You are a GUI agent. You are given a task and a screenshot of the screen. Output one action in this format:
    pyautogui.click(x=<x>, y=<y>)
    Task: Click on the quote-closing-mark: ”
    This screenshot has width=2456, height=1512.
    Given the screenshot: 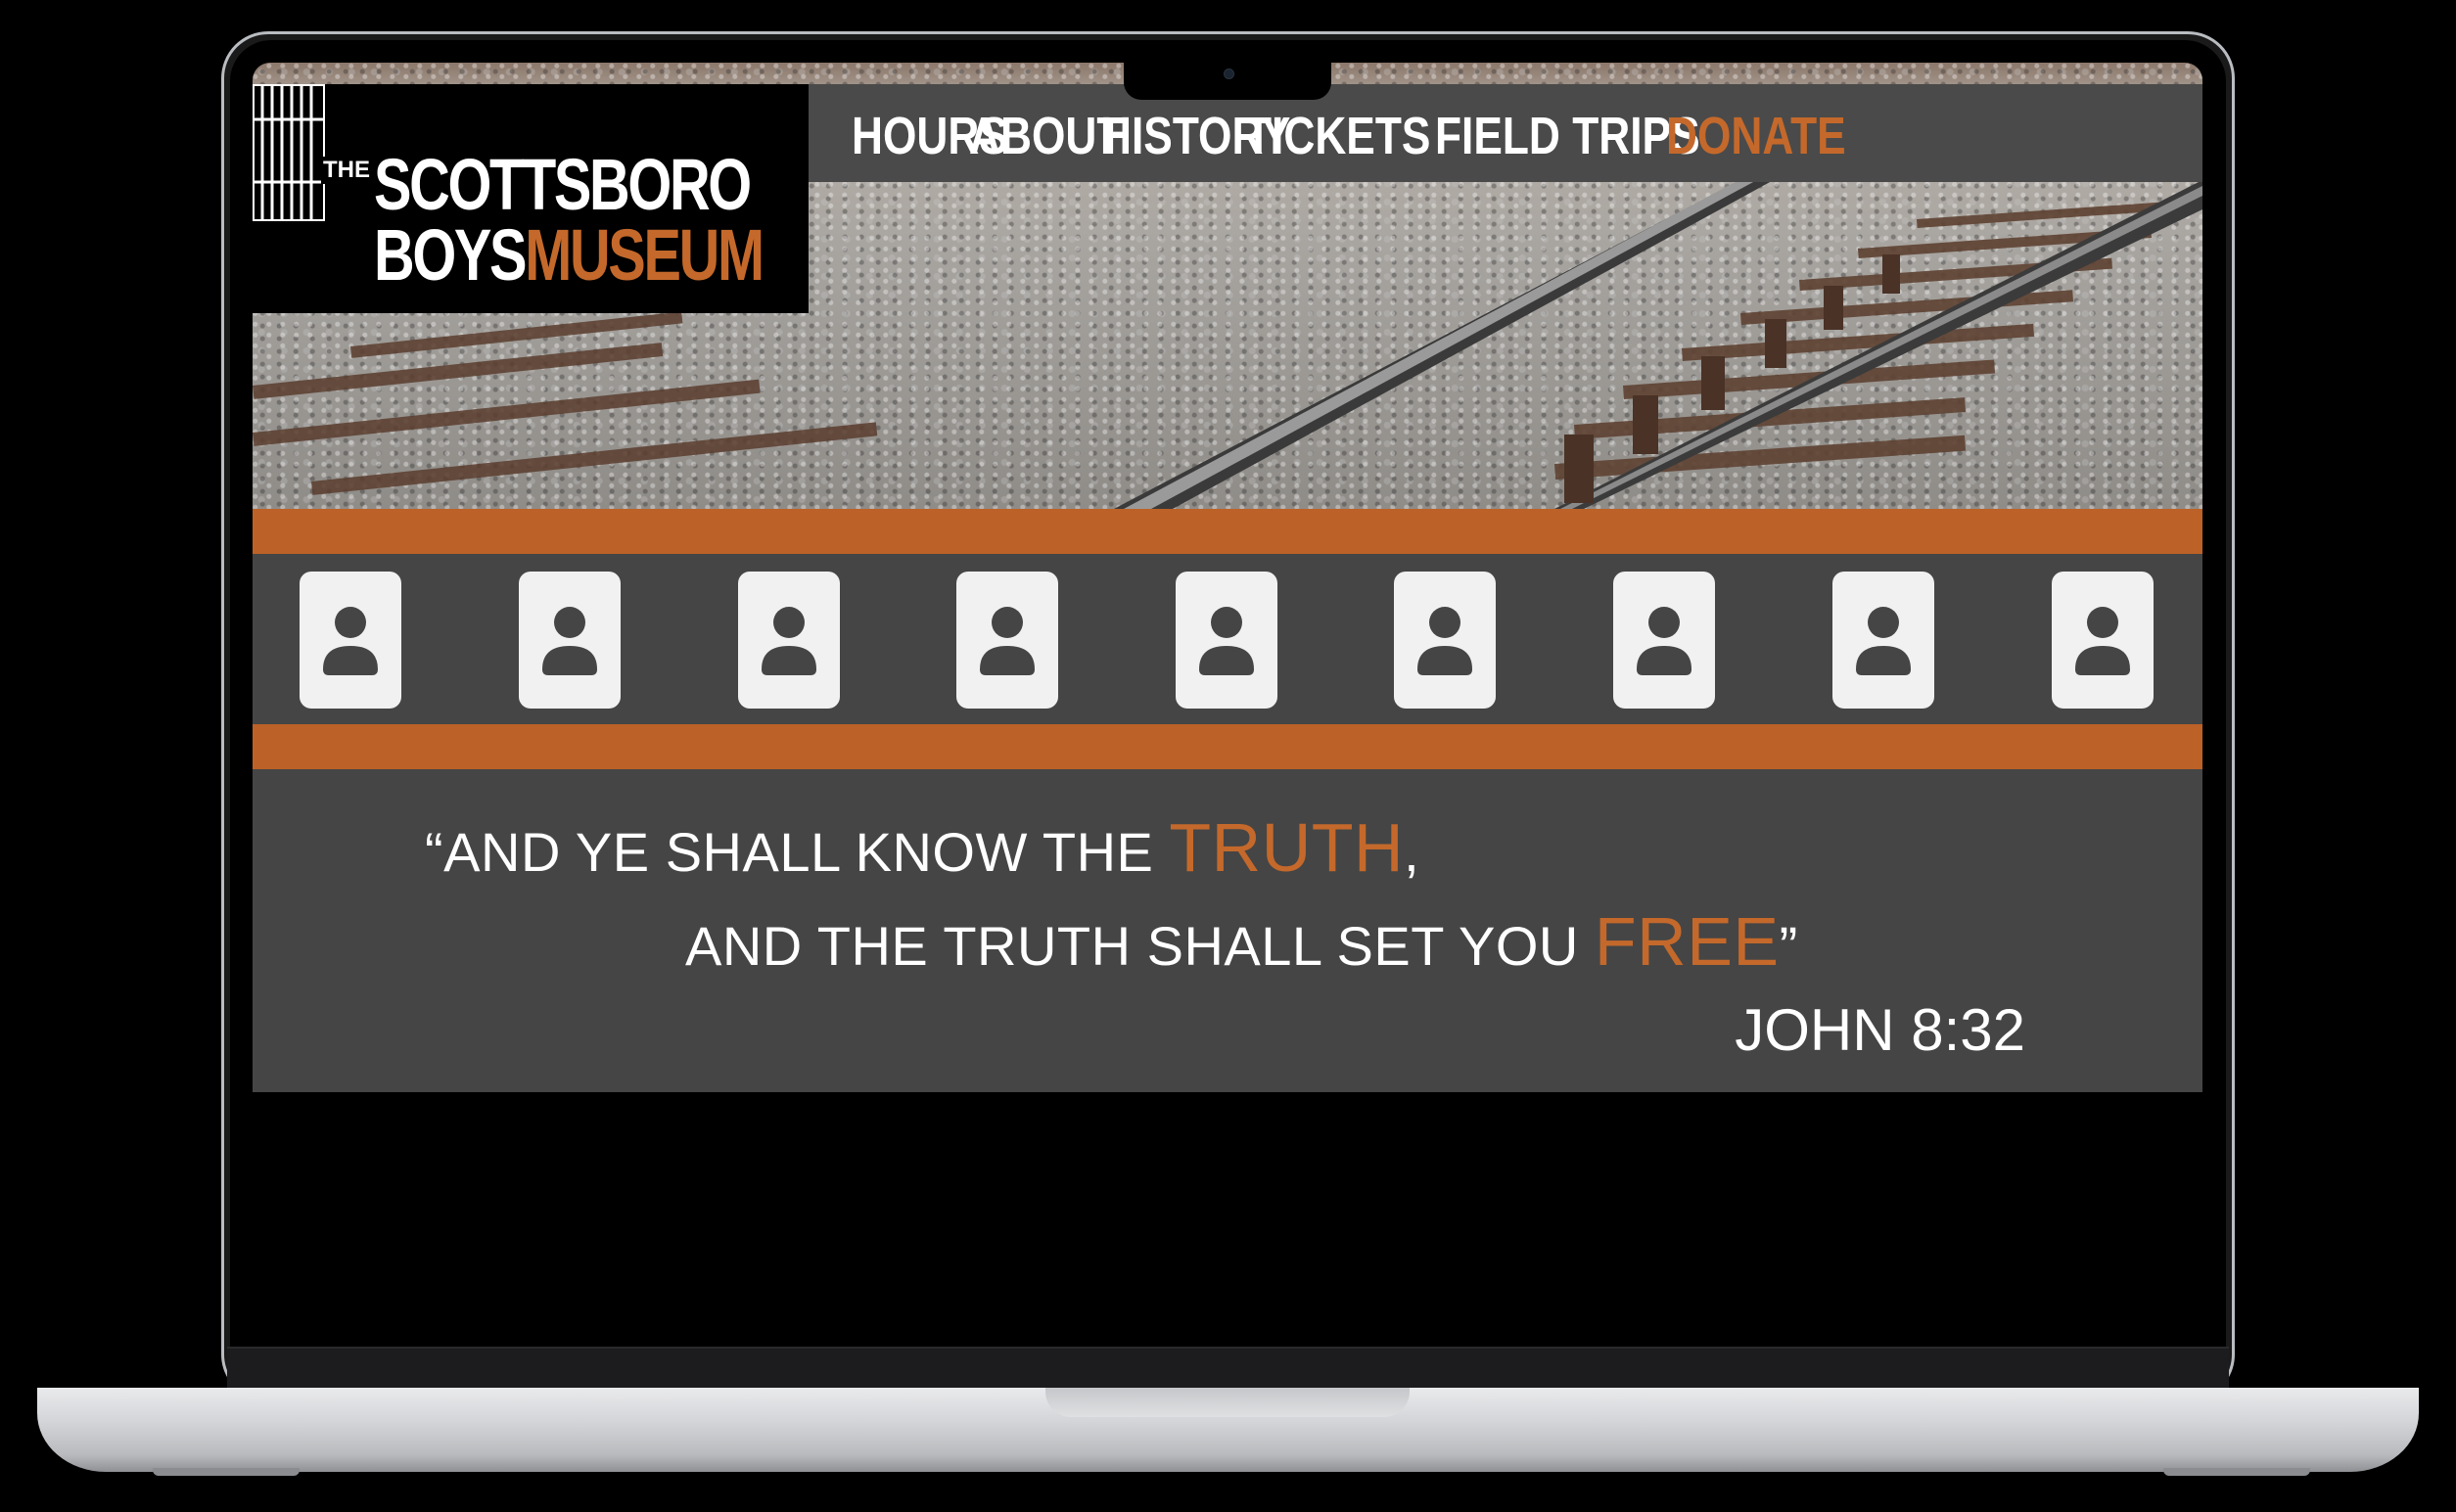 What is the action you would take?
    pyautogui.click(x=1789, y=946)
    